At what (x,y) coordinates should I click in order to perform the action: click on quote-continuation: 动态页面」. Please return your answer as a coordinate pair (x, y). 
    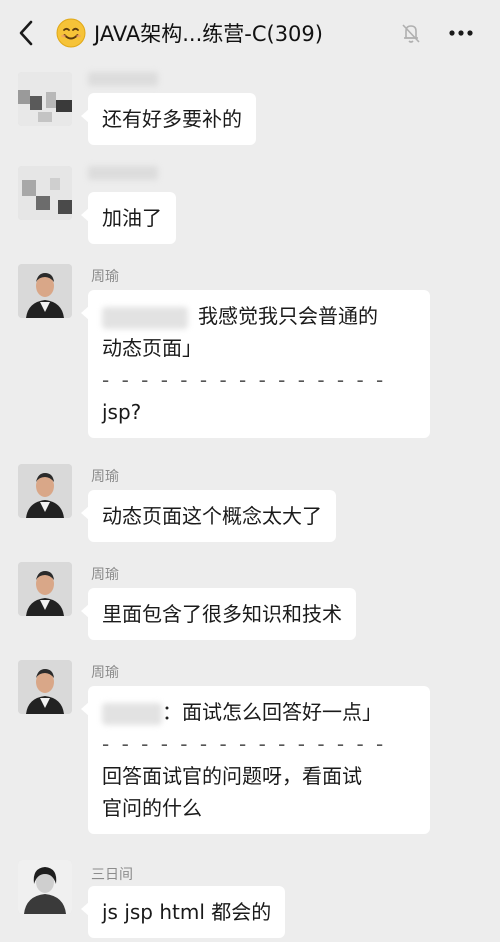
    Looking at the image, I should click on (152, 348).